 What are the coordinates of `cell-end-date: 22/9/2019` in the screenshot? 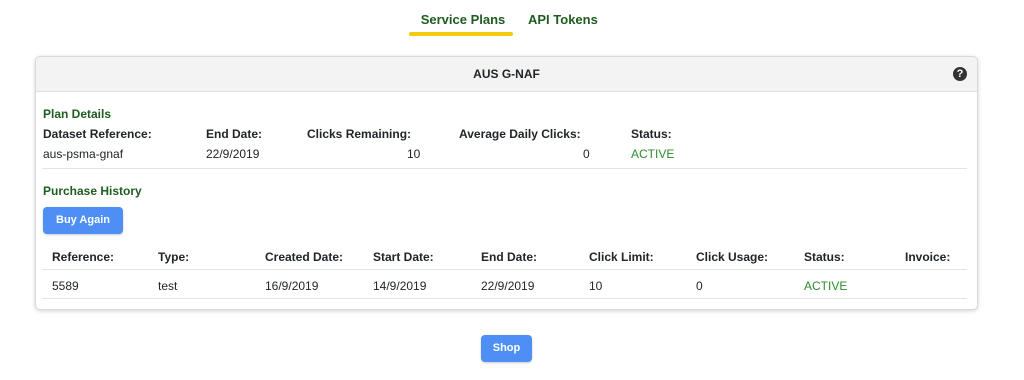 It's located at (508, 286).